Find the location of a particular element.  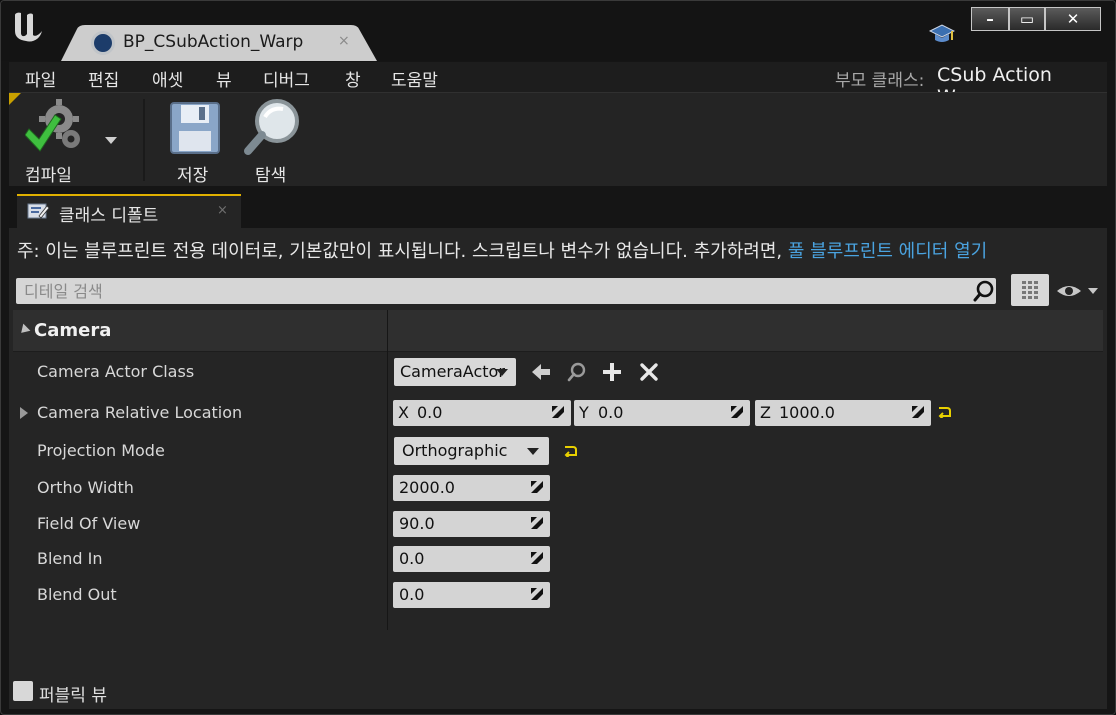

search-icon is located at coordinates (984, 291).